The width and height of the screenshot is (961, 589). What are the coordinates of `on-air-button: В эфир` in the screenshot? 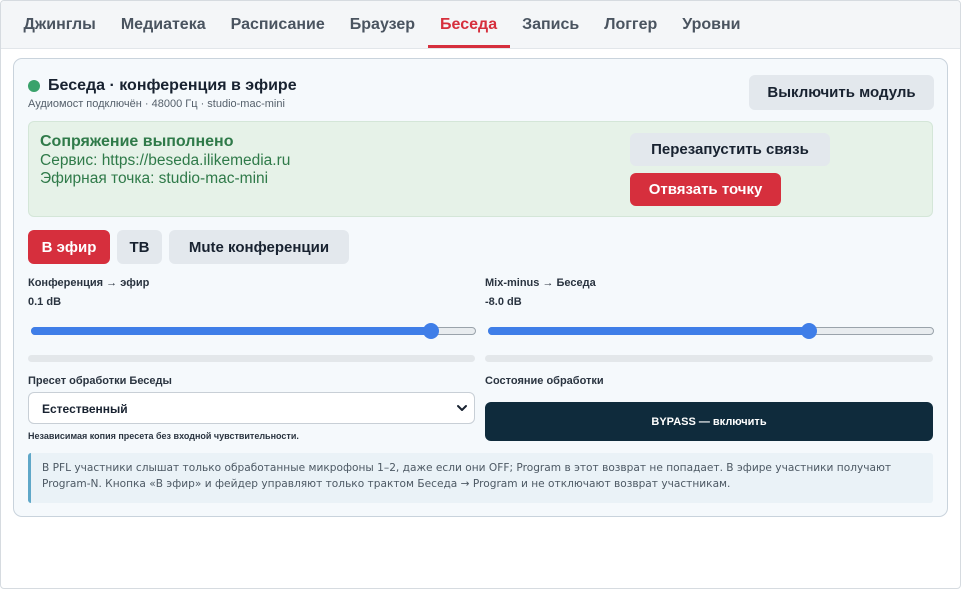 It's located at (69, 247).